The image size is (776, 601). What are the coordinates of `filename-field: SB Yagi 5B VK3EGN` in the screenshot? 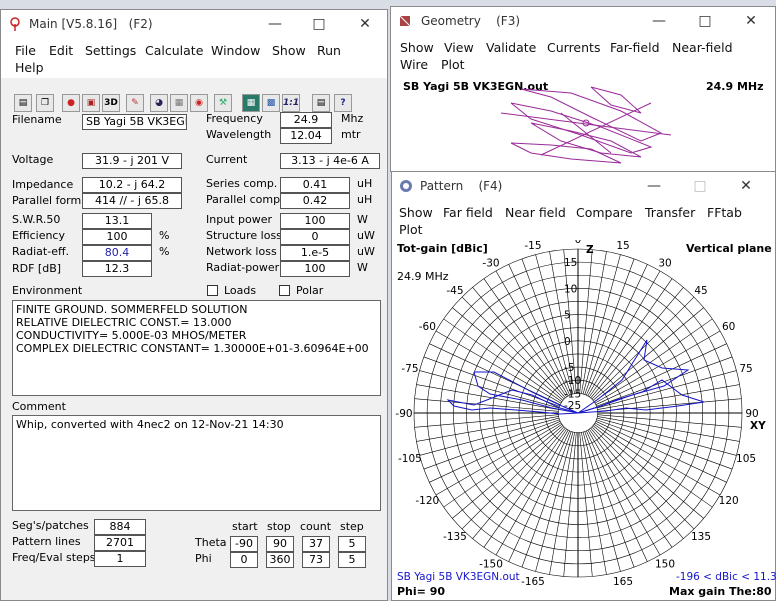 It's located at (134, 122).